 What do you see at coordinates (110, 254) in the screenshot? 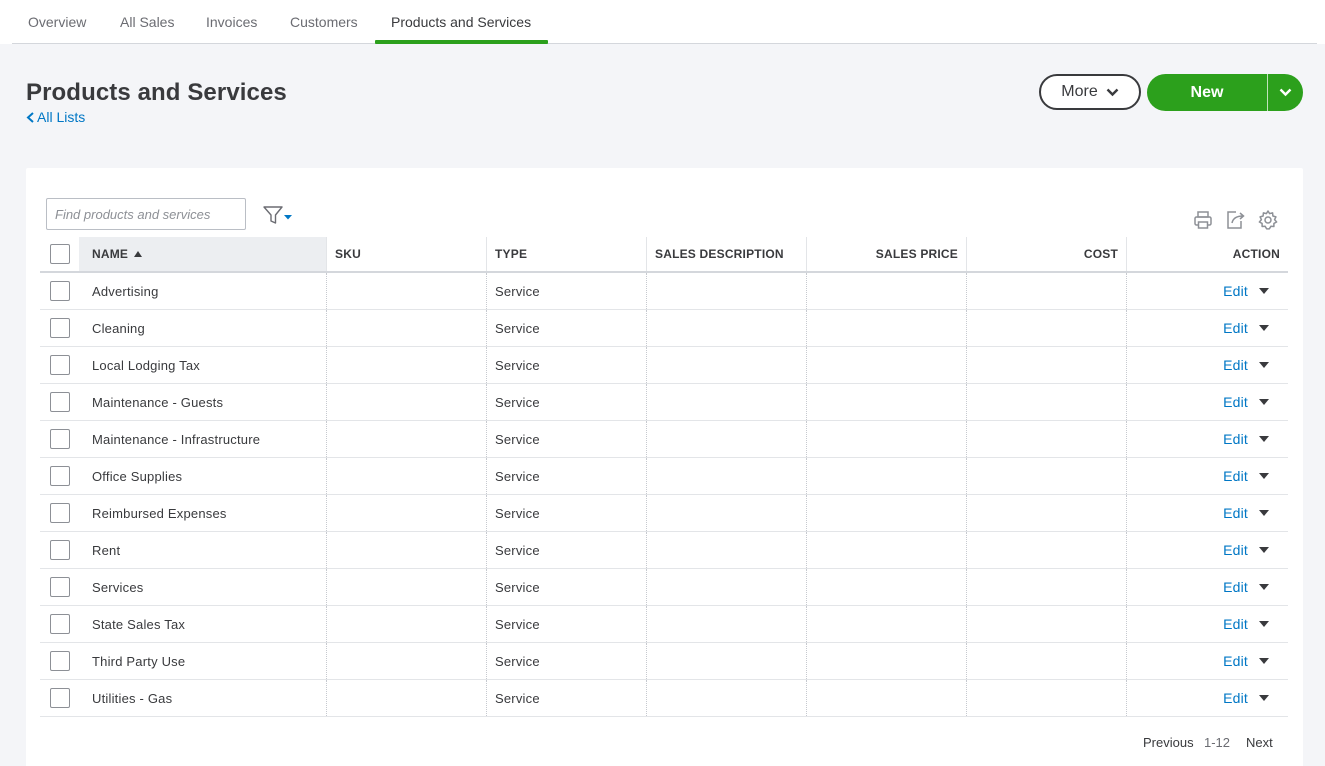
I see `column-label: NAME` at bounding box center [110, 254].